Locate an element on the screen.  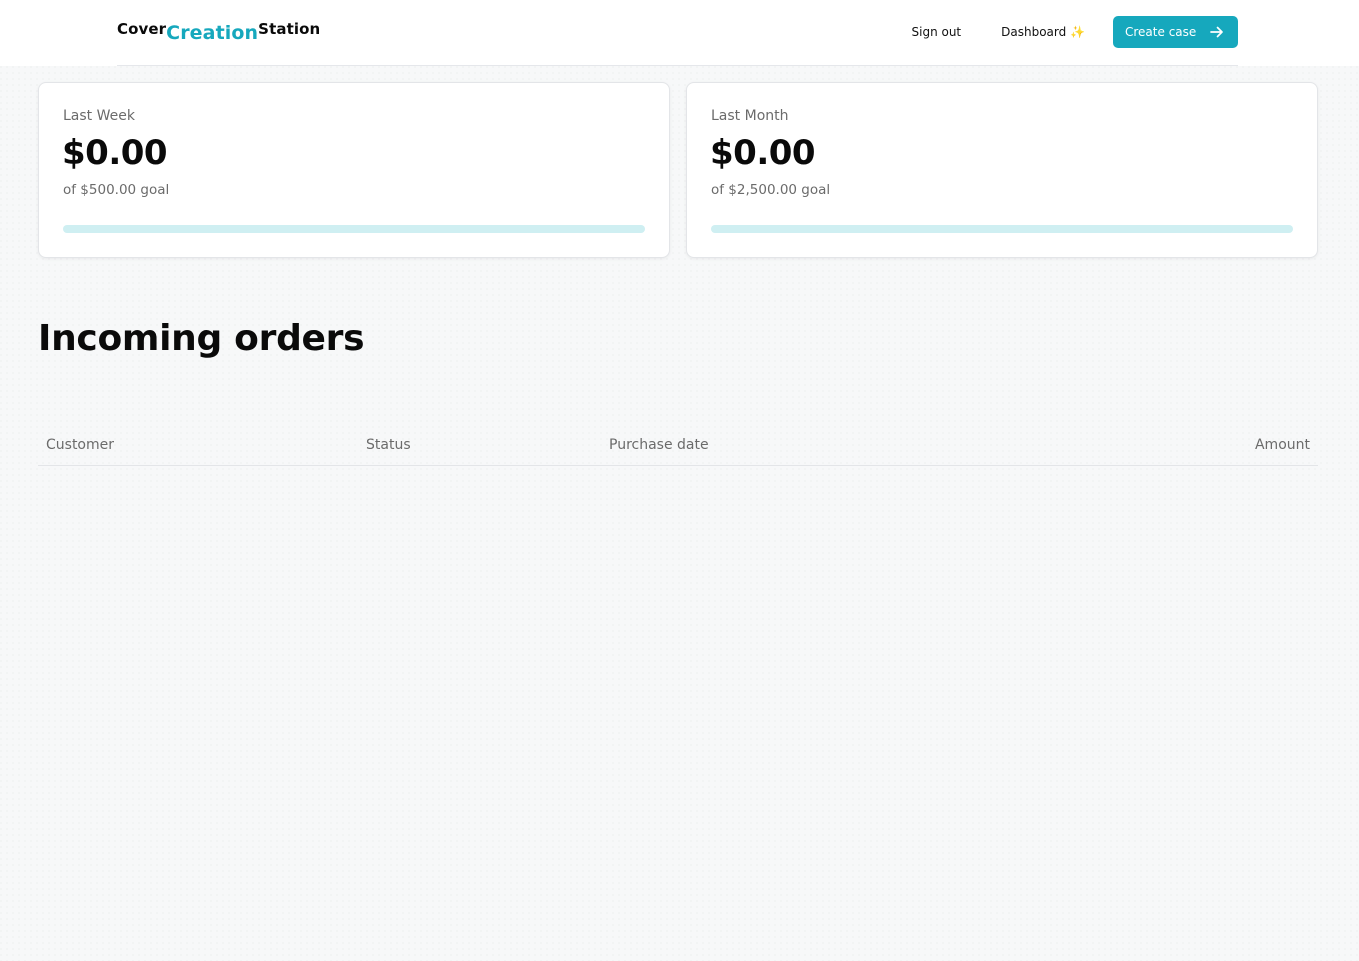
logo: CoverCreationStation is located at coordinates (219, 30).